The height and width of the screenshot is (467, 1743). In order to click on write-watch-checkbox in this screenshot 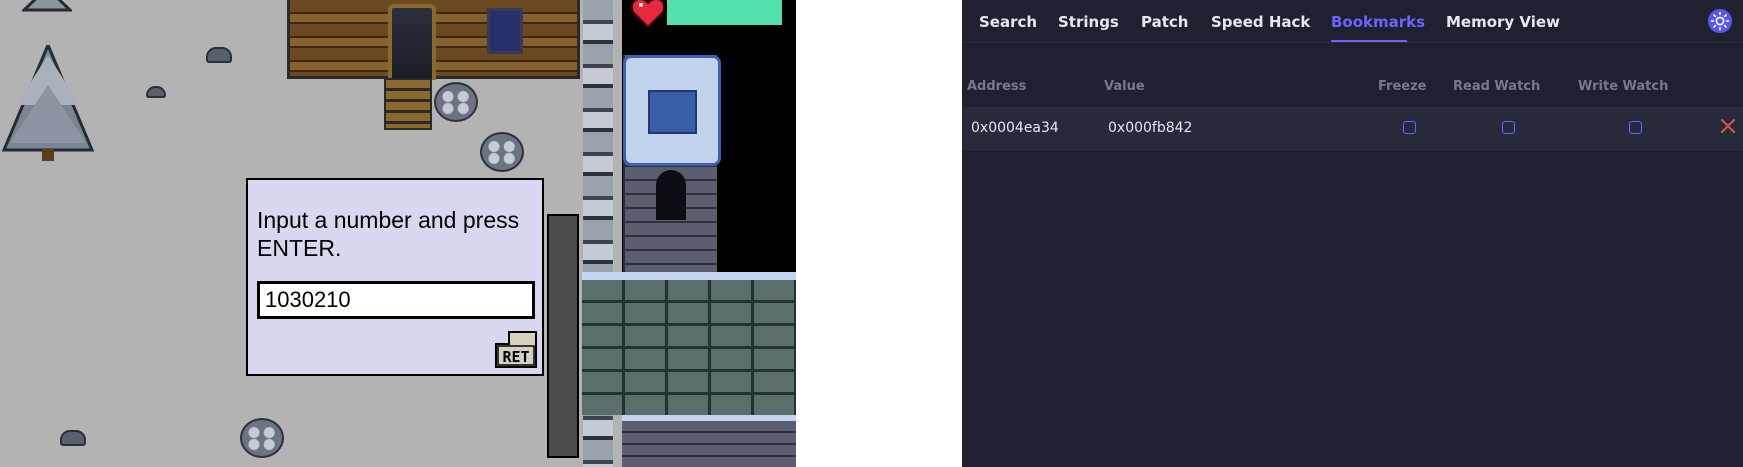, I will do `click(1635, 127)`.